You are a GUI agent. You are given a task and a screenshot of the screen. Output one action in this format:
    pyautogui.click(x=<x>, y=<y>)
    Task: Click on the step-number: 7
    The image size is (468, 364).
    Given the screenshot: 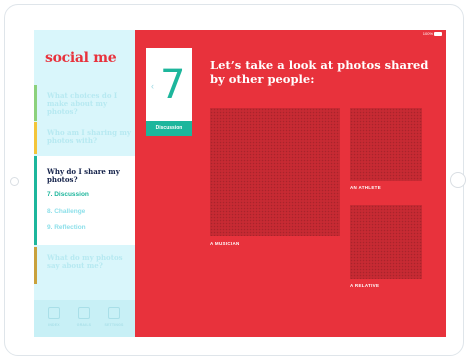 What is the action you would take?
    pyautogui.click(x=173, y=85)
    